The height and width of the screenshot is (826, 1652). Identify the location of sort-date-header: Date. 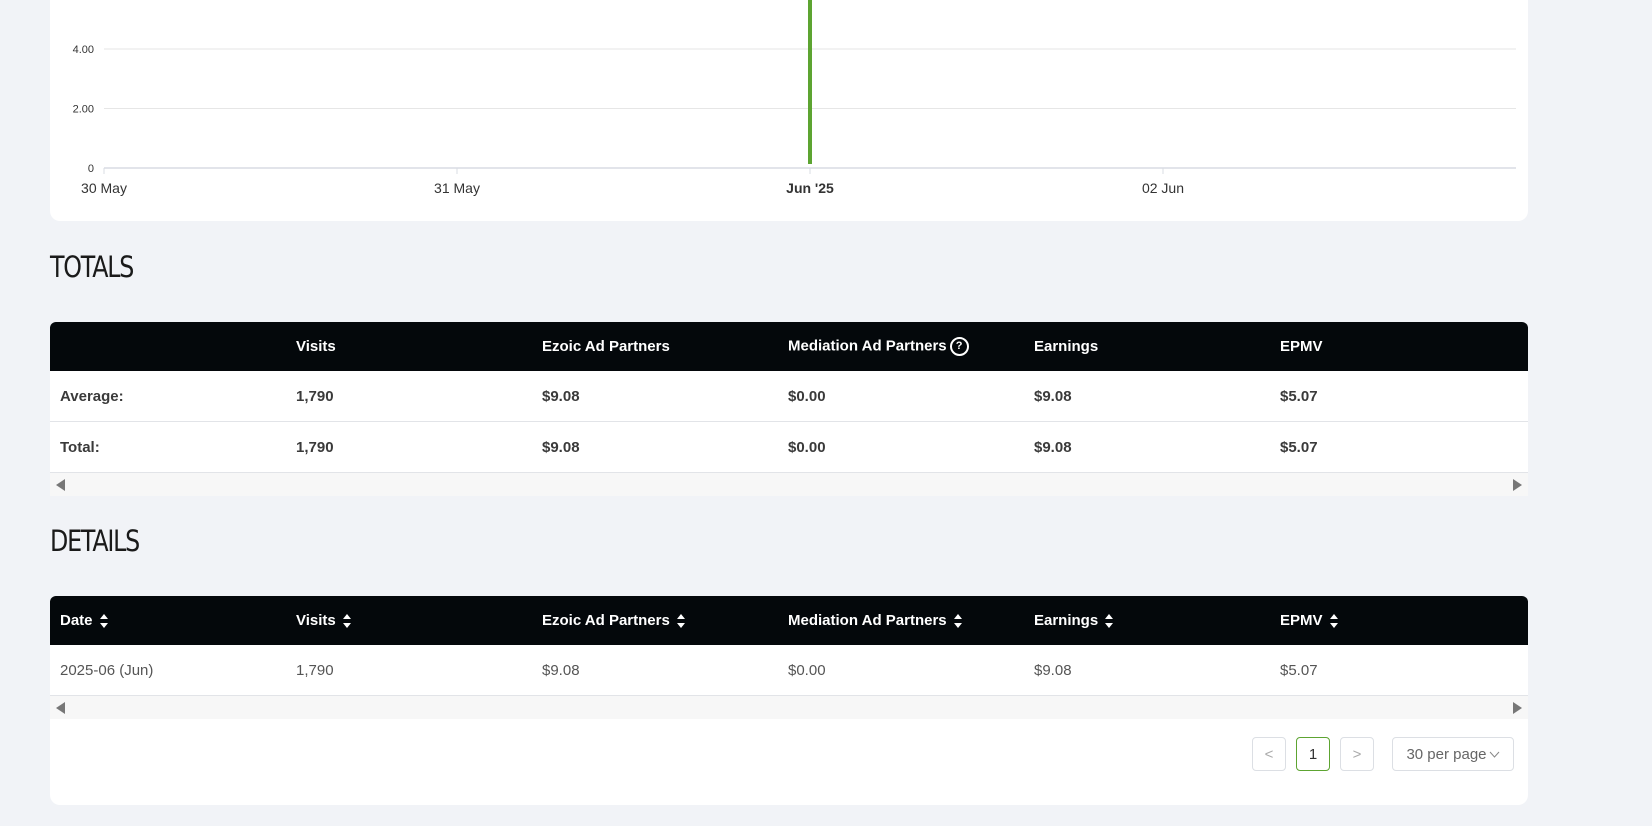
(173, 620).